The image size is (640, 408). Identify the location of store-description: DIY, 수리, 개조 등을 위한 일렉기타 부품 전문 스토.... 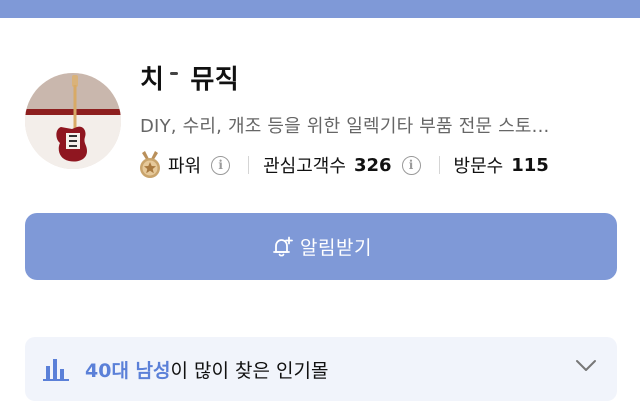
(345, 126).